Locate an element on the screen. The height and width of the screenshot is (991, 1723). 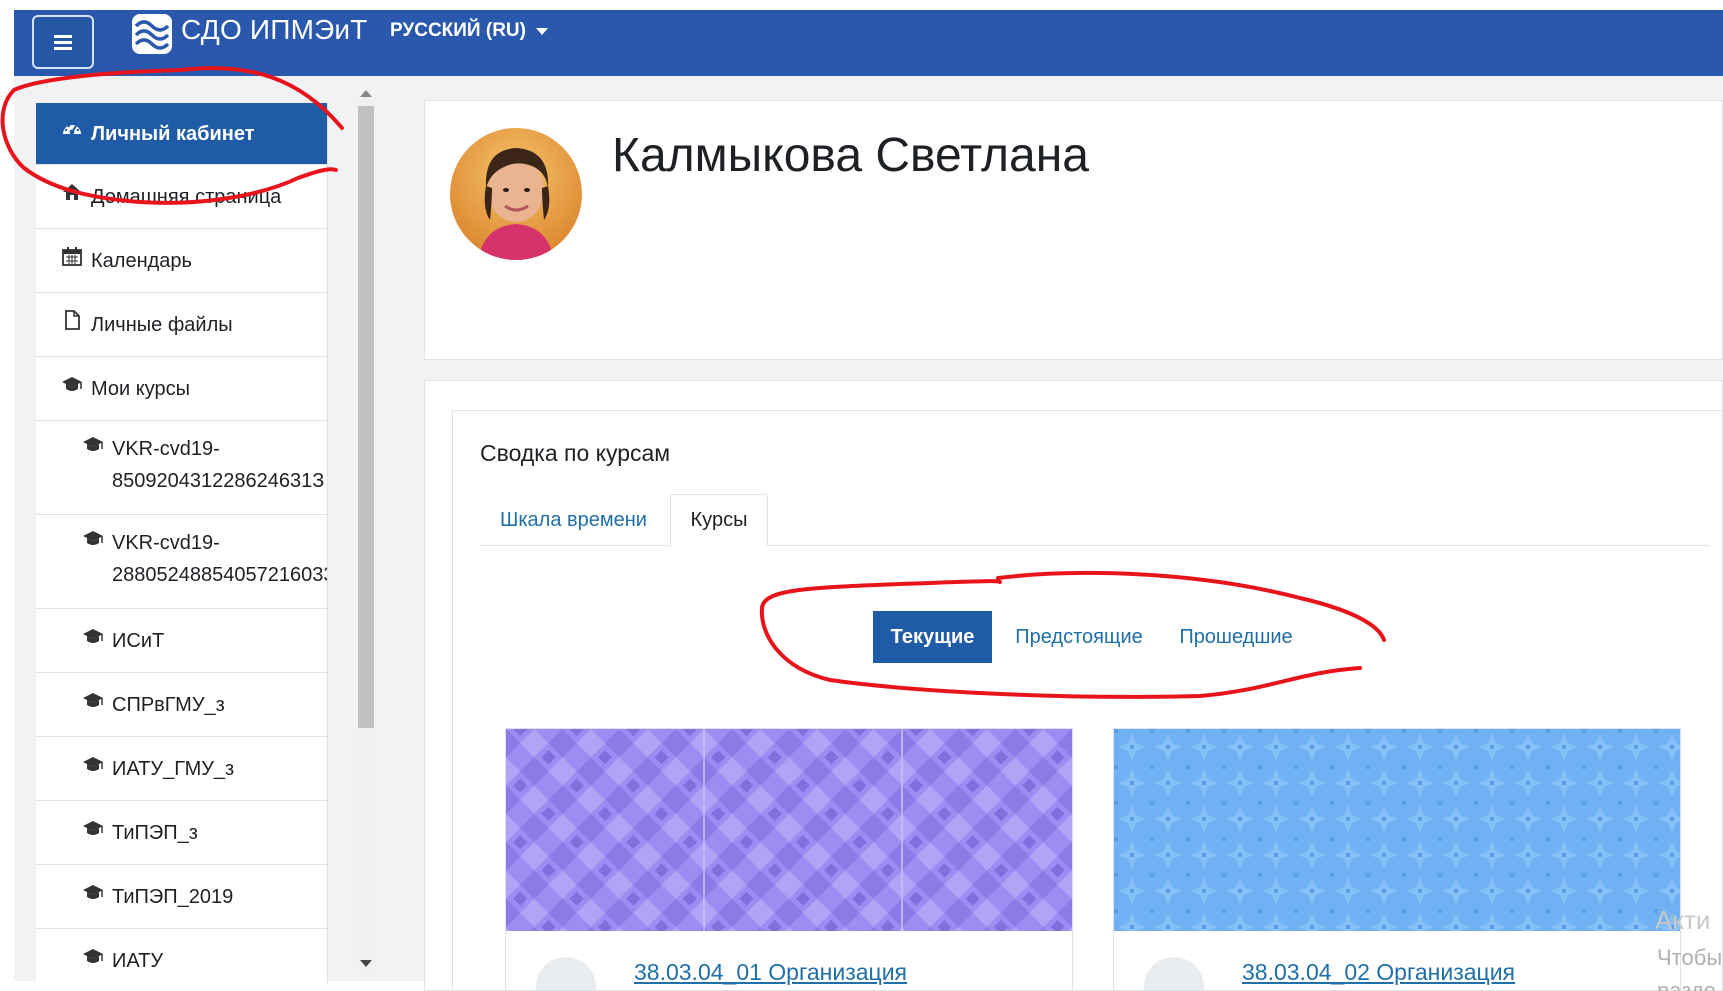
filter-current-button: Текущие is located at coordinates (932, 637).